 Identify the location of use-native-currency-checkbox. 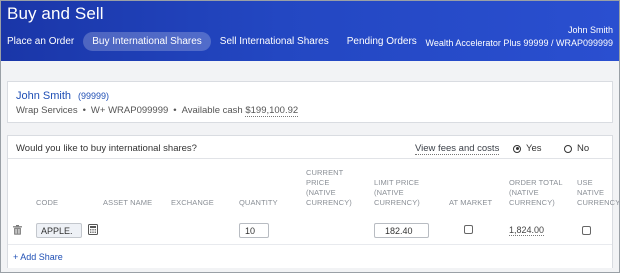
(586, 230).